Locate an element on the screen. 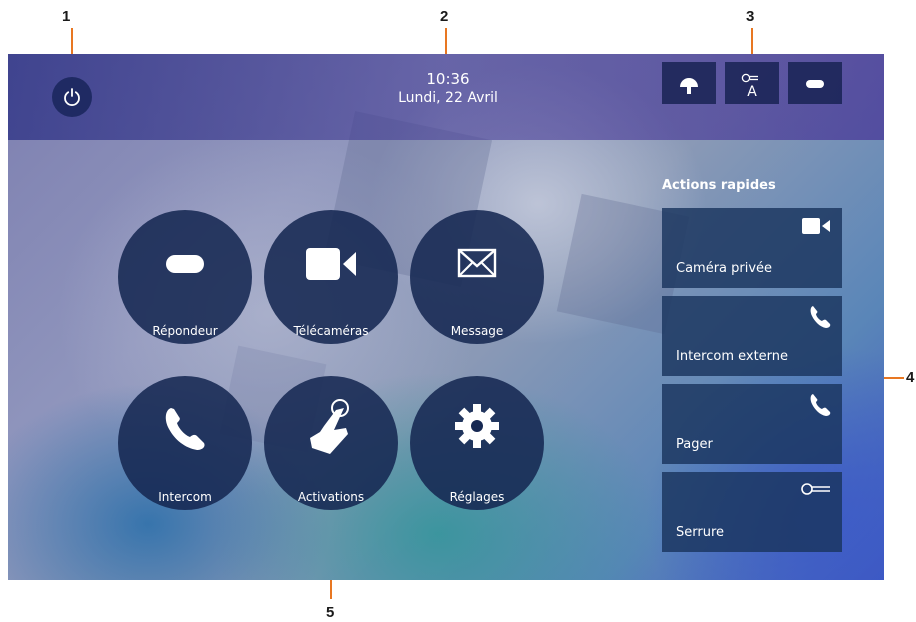 This screenshot has height=622, width=916. app-cameras: Télécaméras is located at coordinates (331, 277).